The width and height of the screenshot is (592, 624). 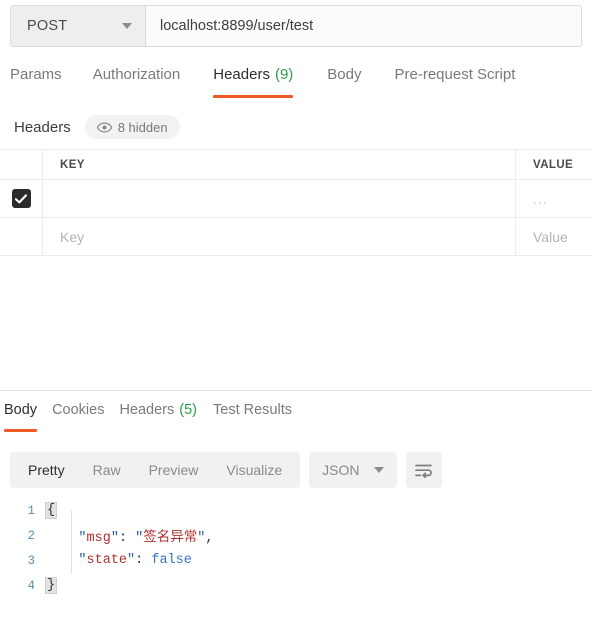 I want to click on view-mode-visualize: Visualize, so click(x=254, y=470).